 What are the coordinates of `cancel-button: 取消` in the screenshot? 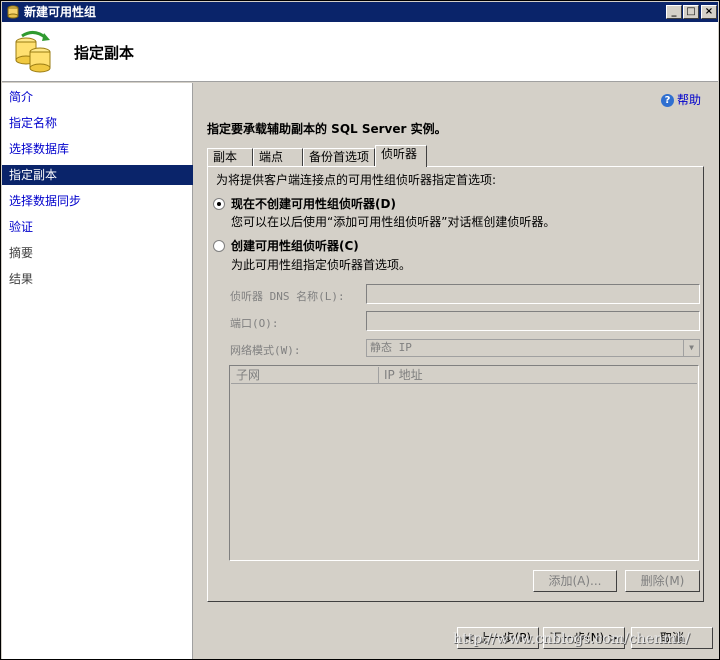 It's located at (672, 638).